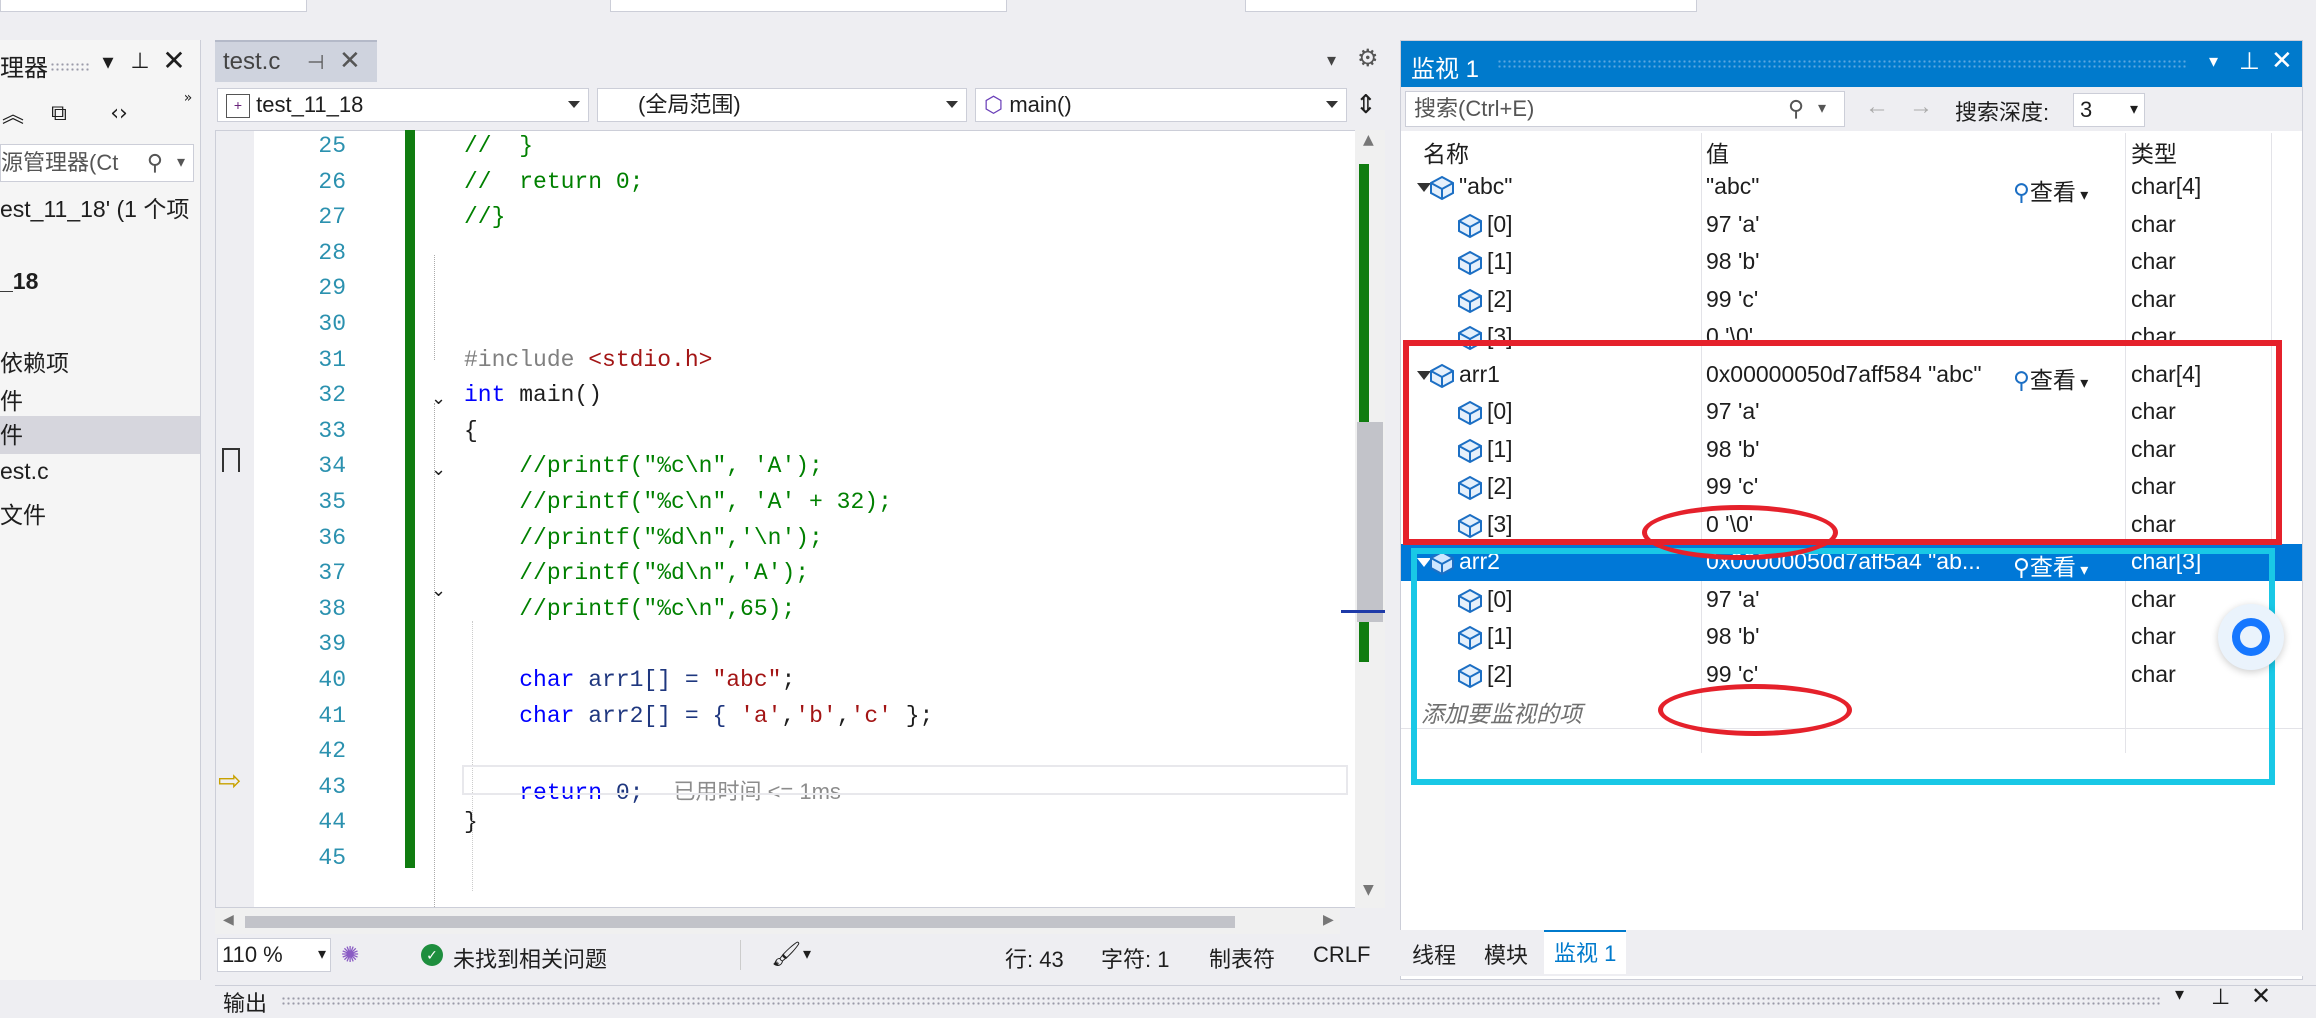 This screenshot has width=2316, height=1018. I want to click on solution-search-input: 源管理器(Ct ⚲ ▾, so click(97, 163).